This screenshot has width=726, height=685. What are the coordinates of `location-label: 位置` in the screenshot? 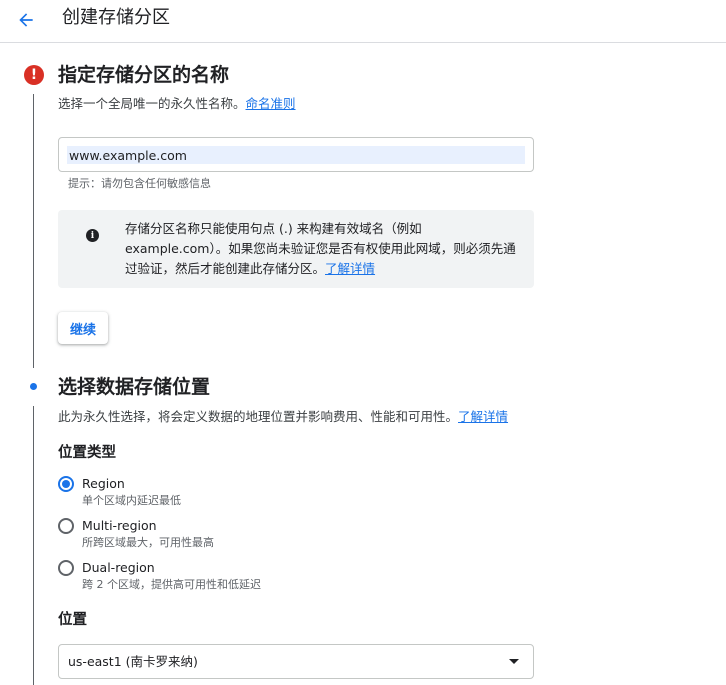 It's located at (72, 620).